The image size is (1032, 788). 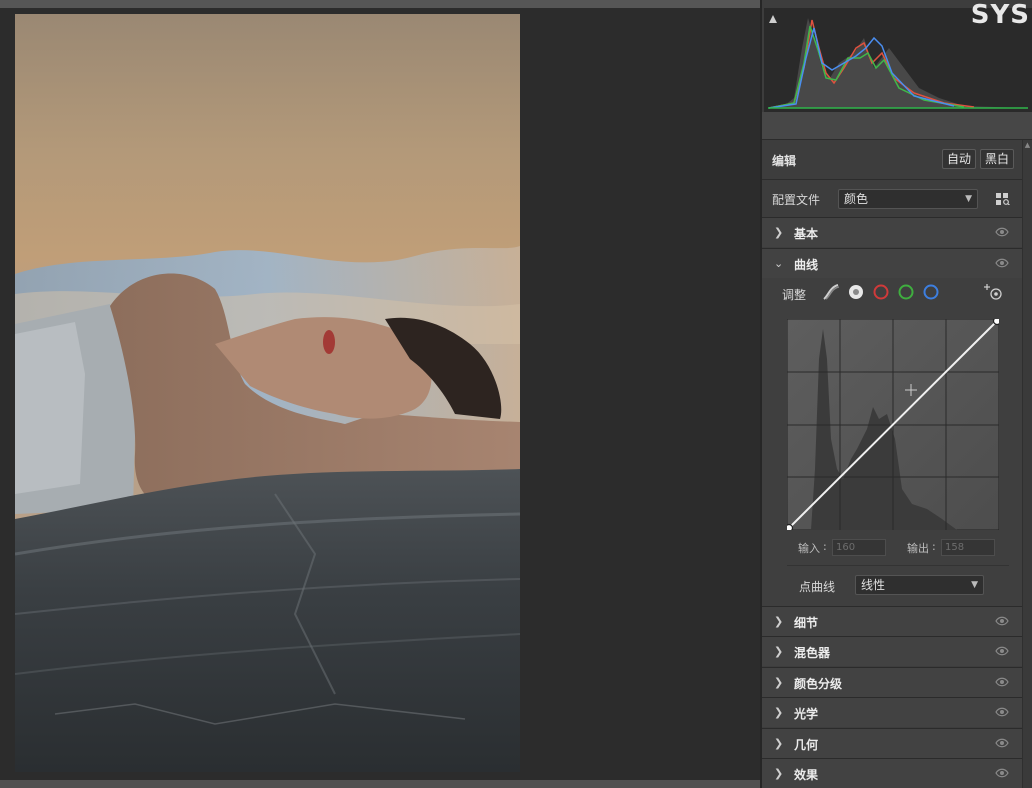 I want to click on section-geometry-title: 几何, so click(x=806, y=745).